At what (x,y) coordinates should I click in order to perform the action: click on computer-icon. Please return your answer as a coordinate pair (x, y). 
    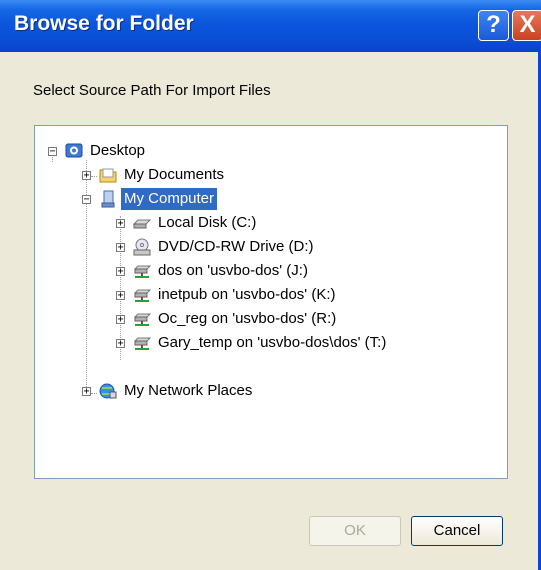
    Looking at the image, I should click on (108, 199).